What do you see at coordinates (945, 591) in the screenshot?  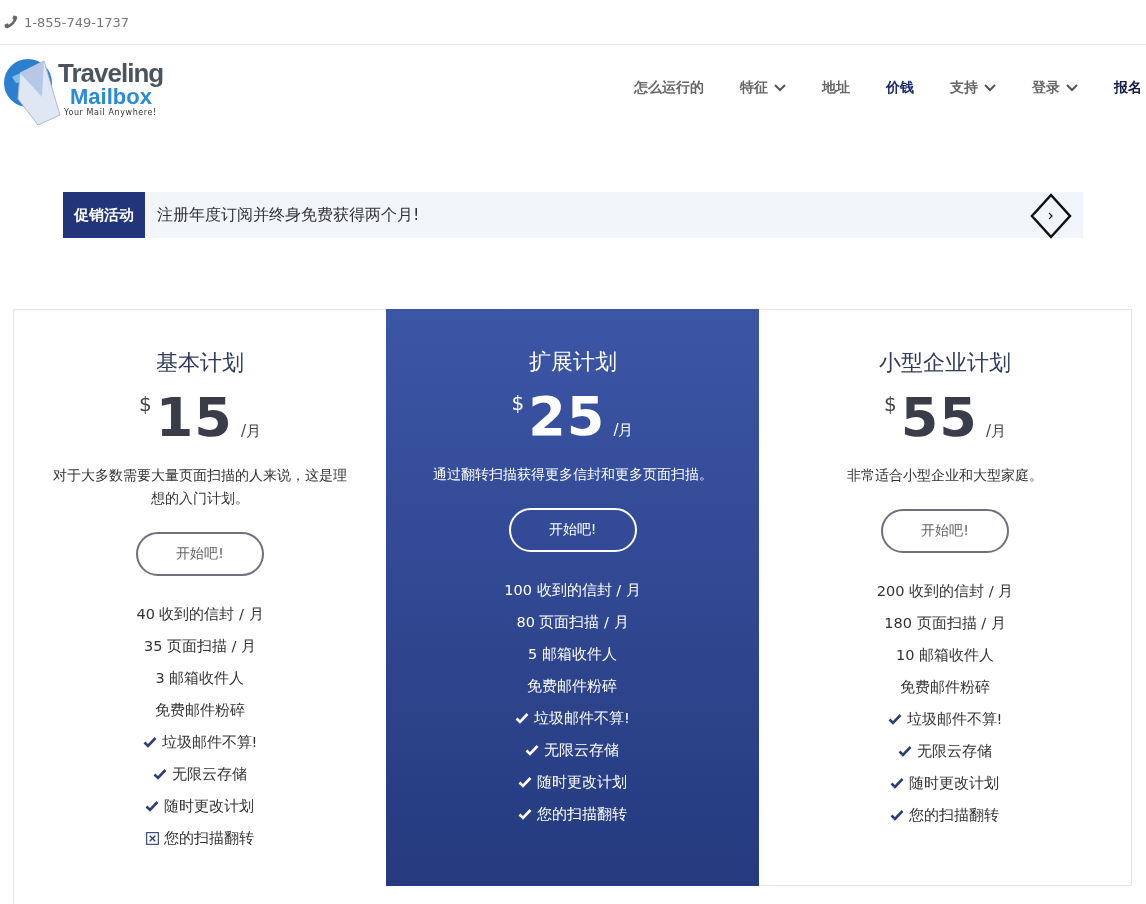 I see `plan-feature: 200 收到的信封 / 月` at bounding box center [945, 591].